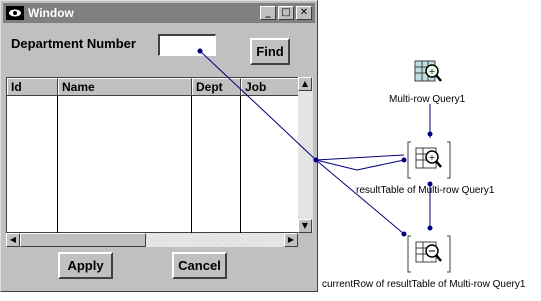 This screenshot has height=301, width=541. What do you see at coordinates (360, 165) in the screenshot?
I see `connection-line-to-result-table` at bounding box center [360, 165].